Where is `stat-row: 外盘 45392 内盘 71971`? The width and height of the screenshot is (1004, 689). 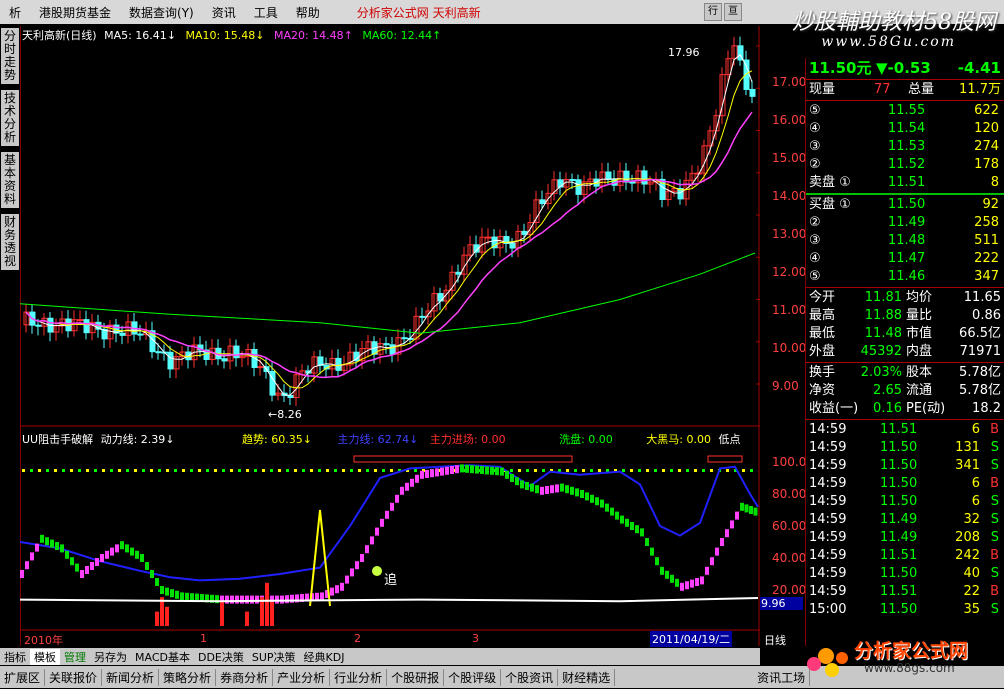 stat-row: 外盘 45392 内盘 71971 is located at coordinates (905, 352).